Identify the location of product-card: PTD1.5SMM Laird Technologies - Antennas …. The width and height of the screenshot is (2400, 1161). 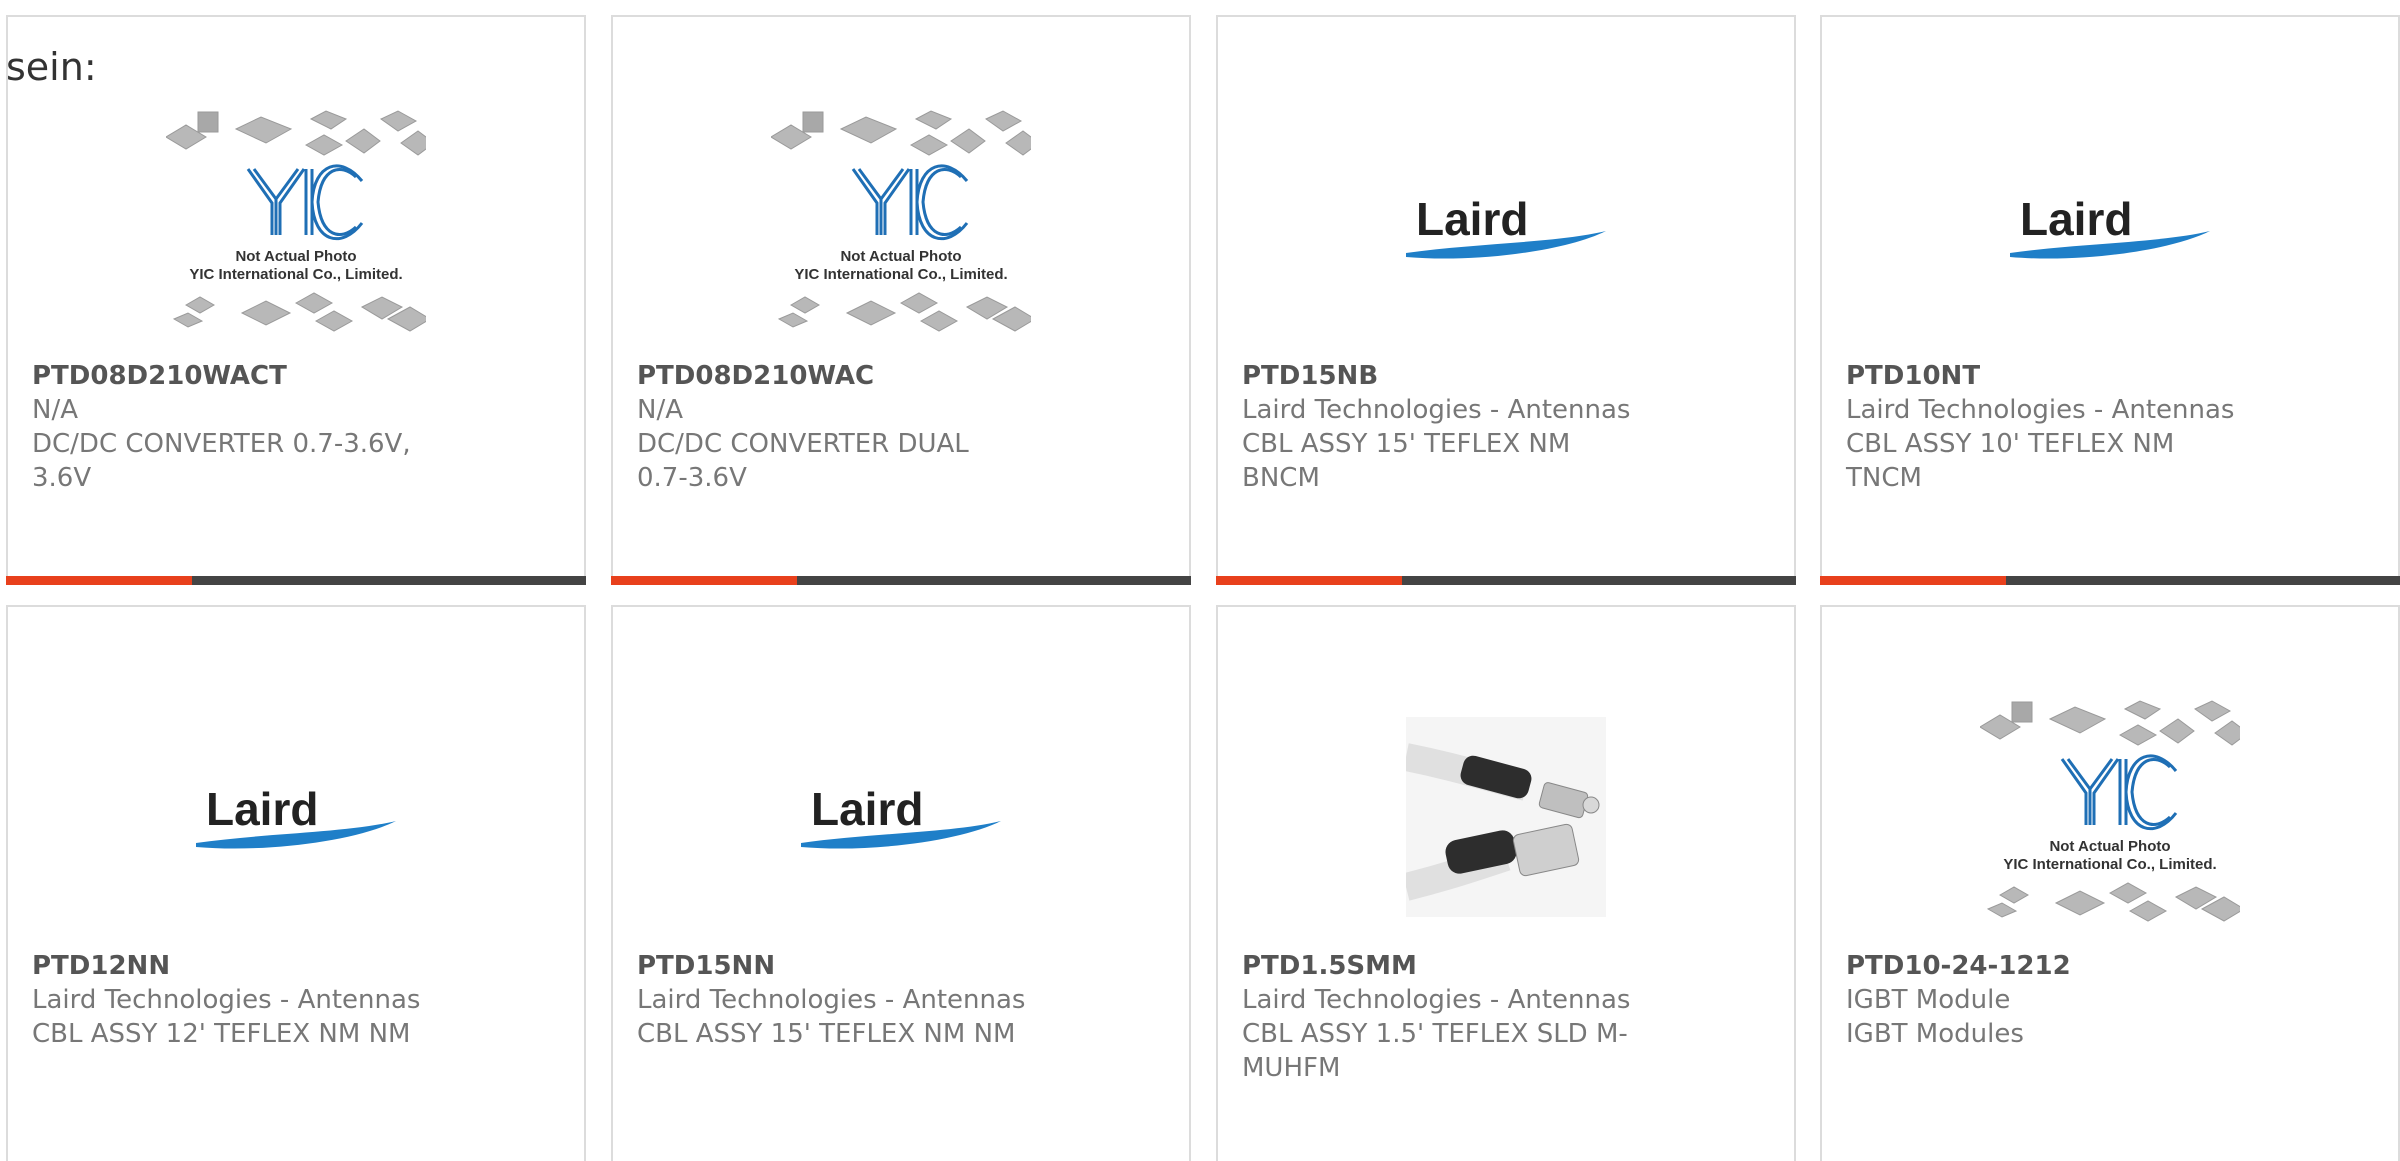
(1506, 883).